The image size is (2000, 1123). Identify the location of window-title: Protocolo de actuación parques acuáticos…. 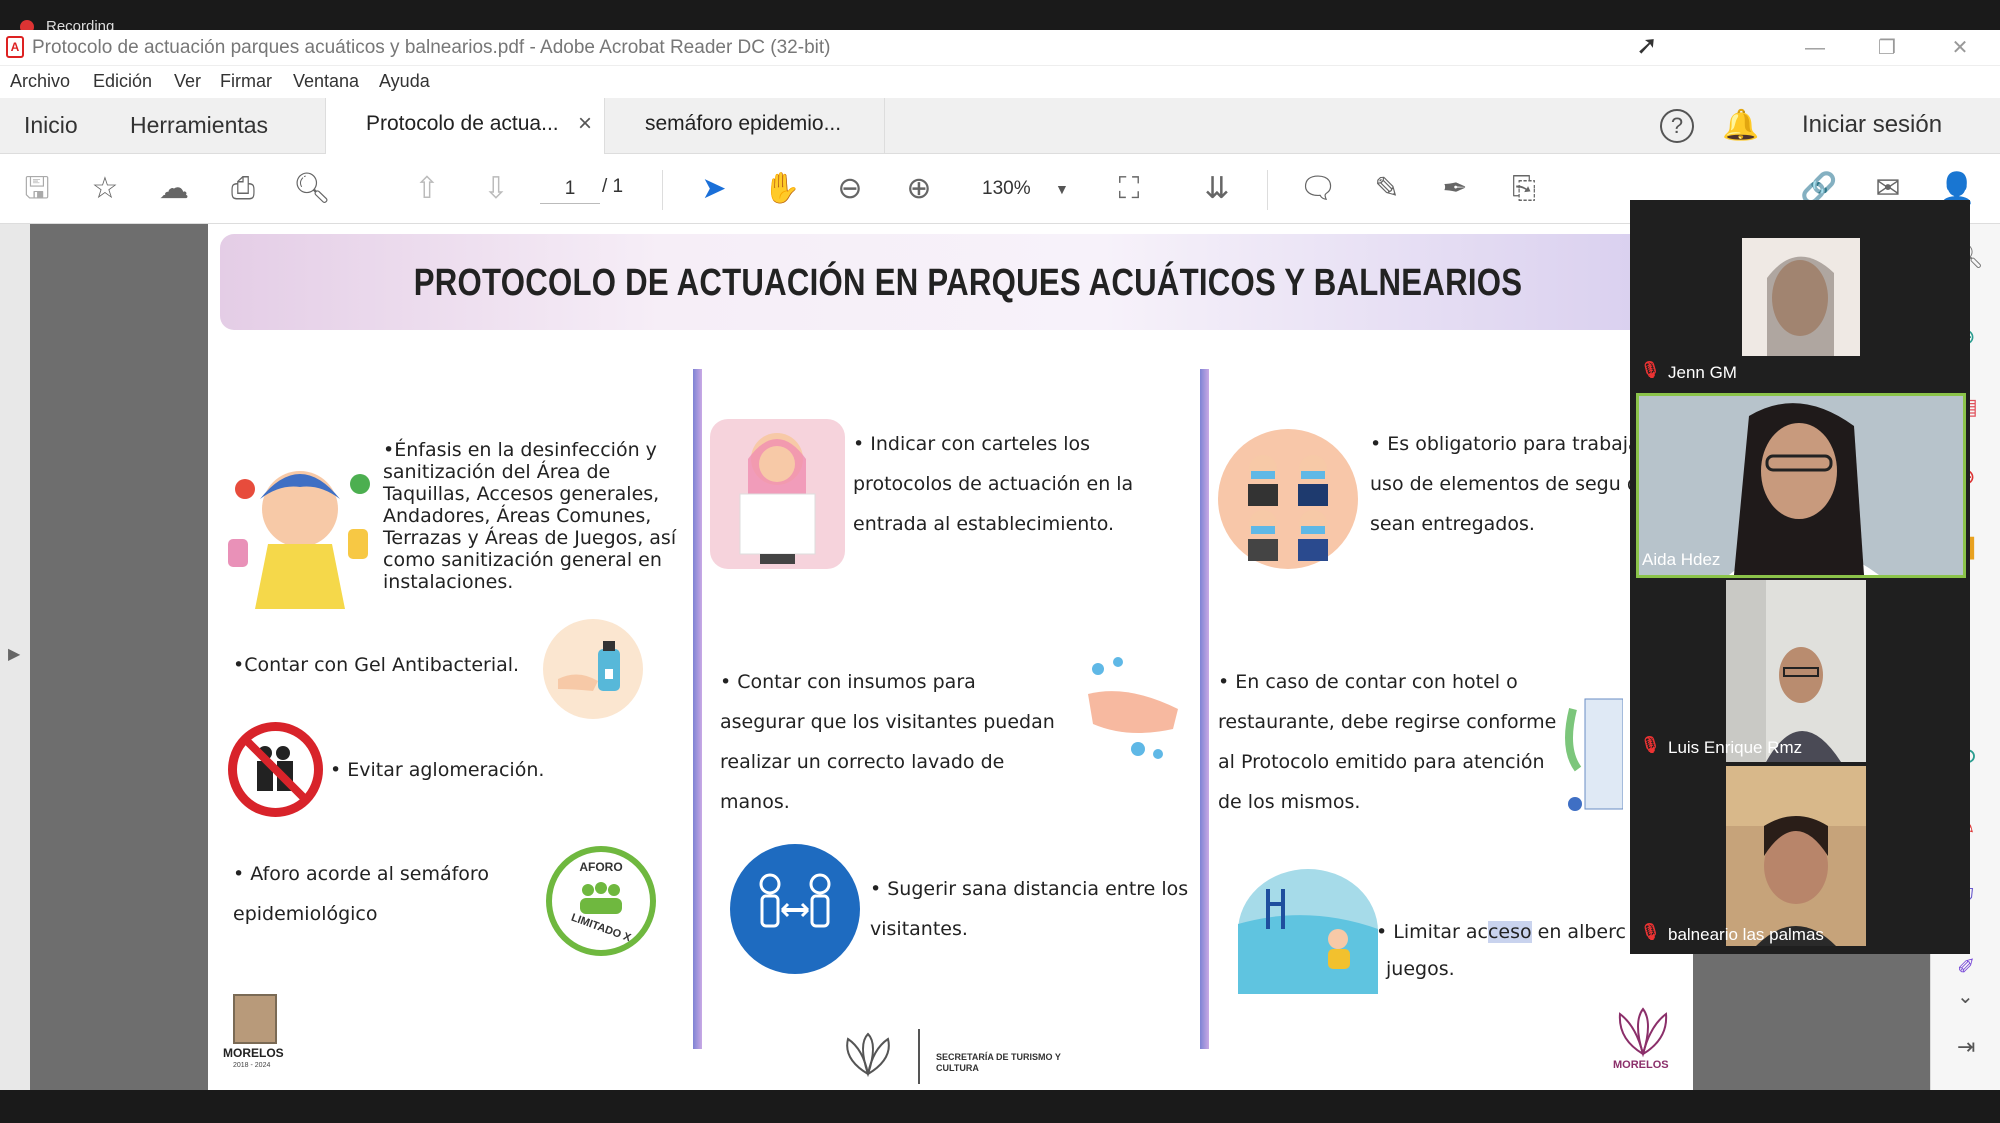
(431, 47).